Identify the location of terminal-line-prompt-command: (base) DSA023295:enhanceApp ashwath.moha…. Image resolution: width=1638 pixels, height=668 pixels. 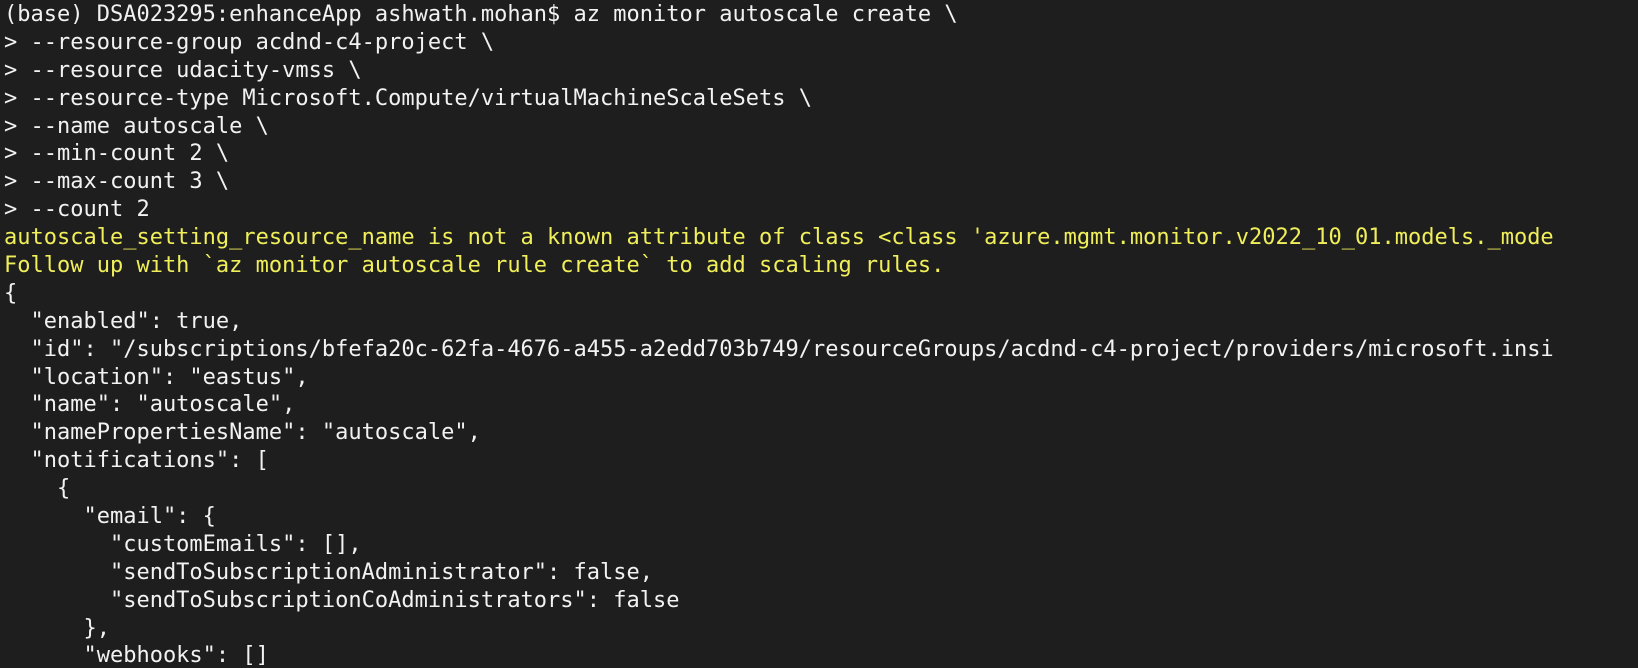
(481, 14).